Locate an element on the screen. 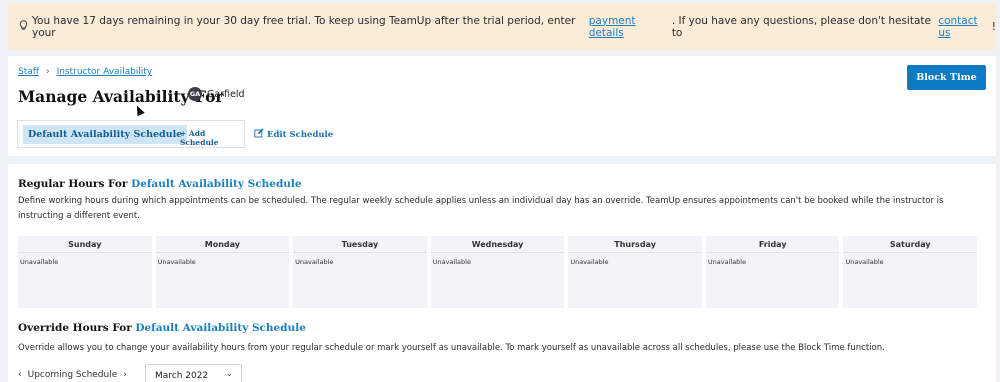 The image size is (1000, 382). day-column: Thursday Unavailable is located at coordinates (635, 272).